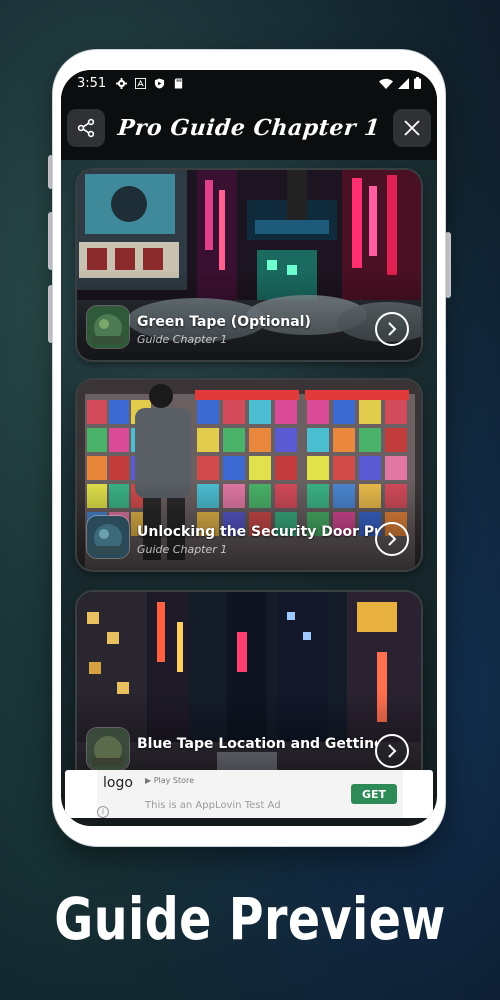 The width and height of the screenshot is (500, 1000). I want to click on ad-text: This is an AppLovin Test Ad, so click(213, 805).